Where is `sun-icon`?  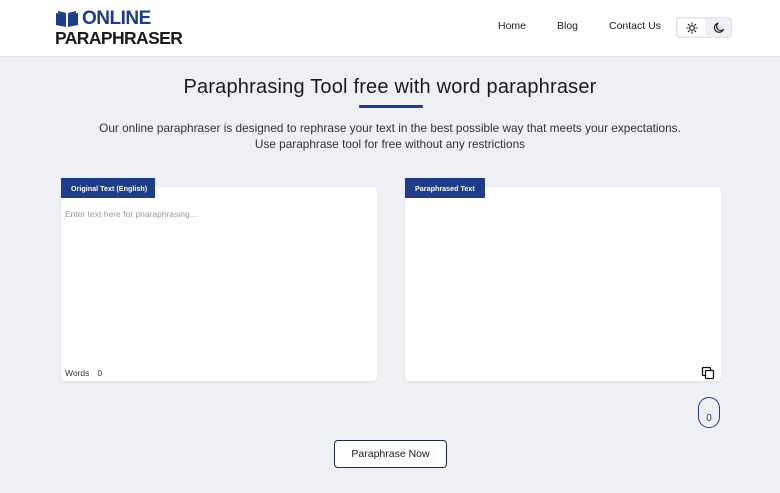
sun-icon is located at coordinates (691, 27).